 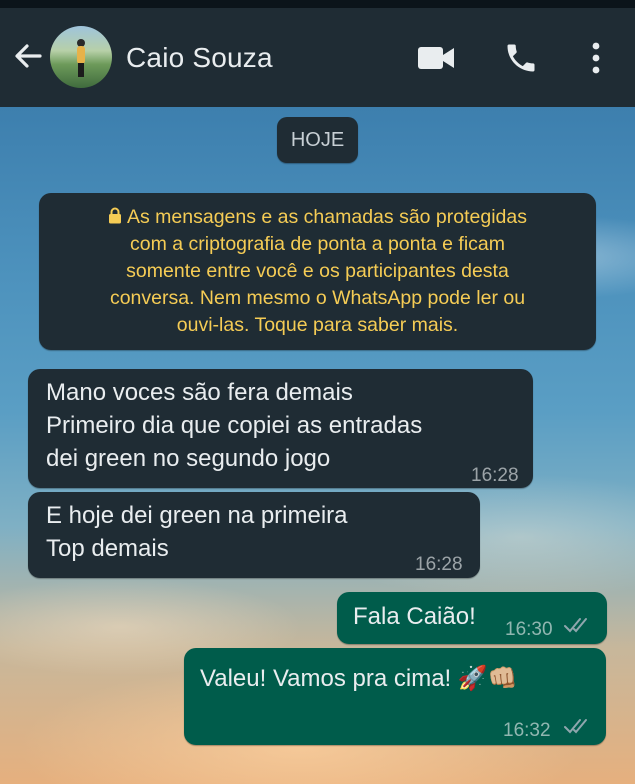 I want to click on more-vertical-icon, so click(x=596, y=58).